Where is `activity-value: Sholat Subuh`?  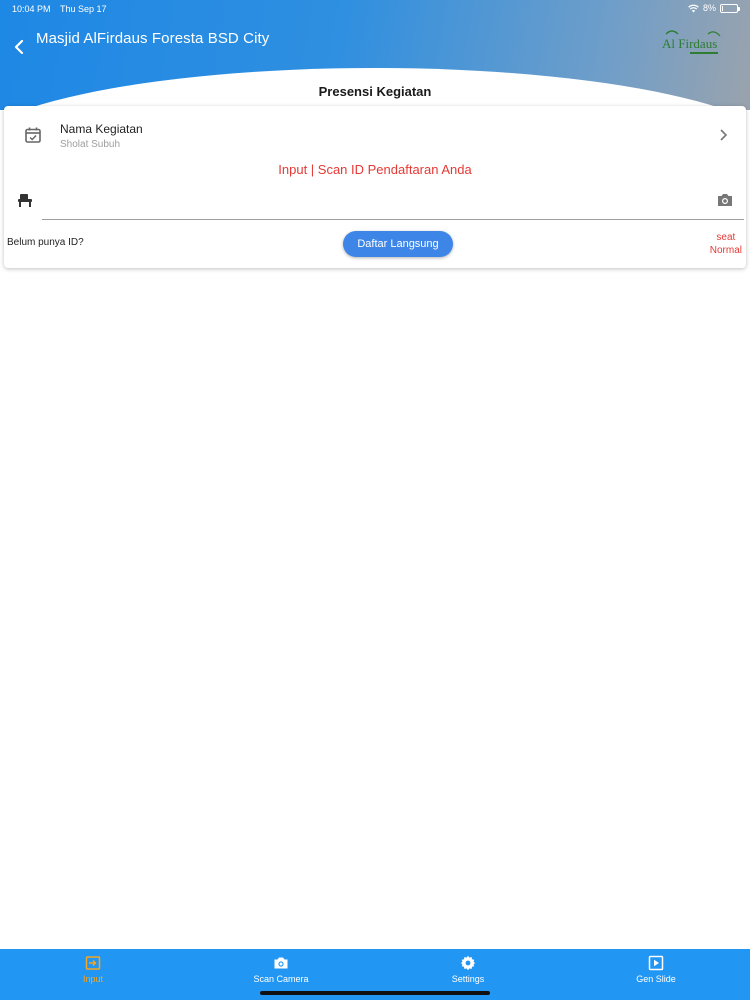
activity-value: Sholat Subuh is located at coordinates (90, 144).